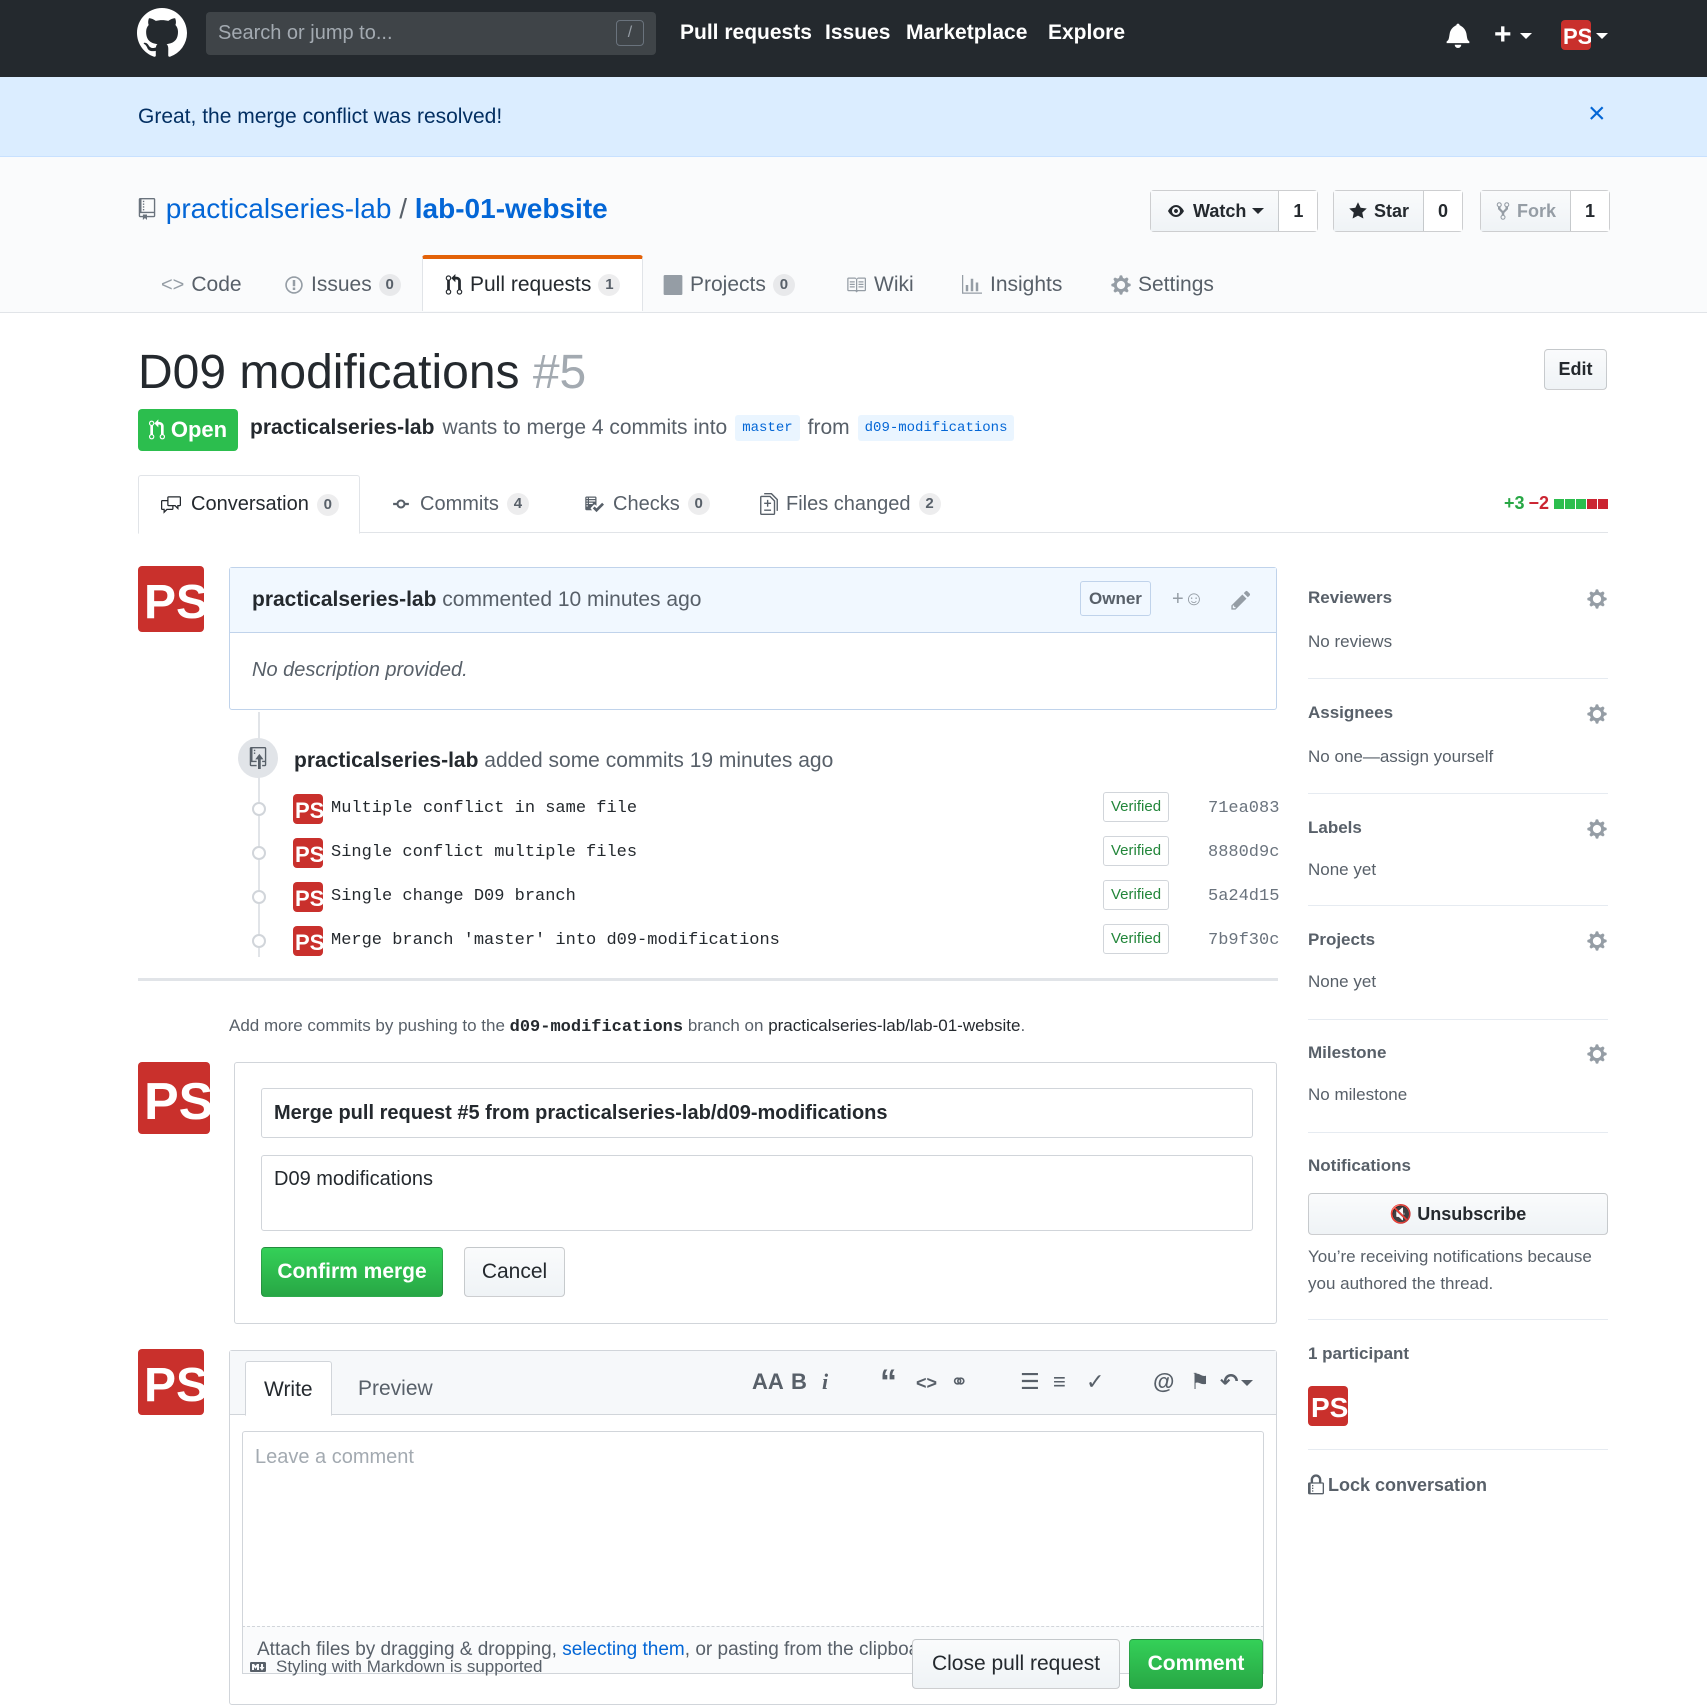  Describe the element at coordinates (162, 33) in the screenshot. I see `github-logo` at that location.